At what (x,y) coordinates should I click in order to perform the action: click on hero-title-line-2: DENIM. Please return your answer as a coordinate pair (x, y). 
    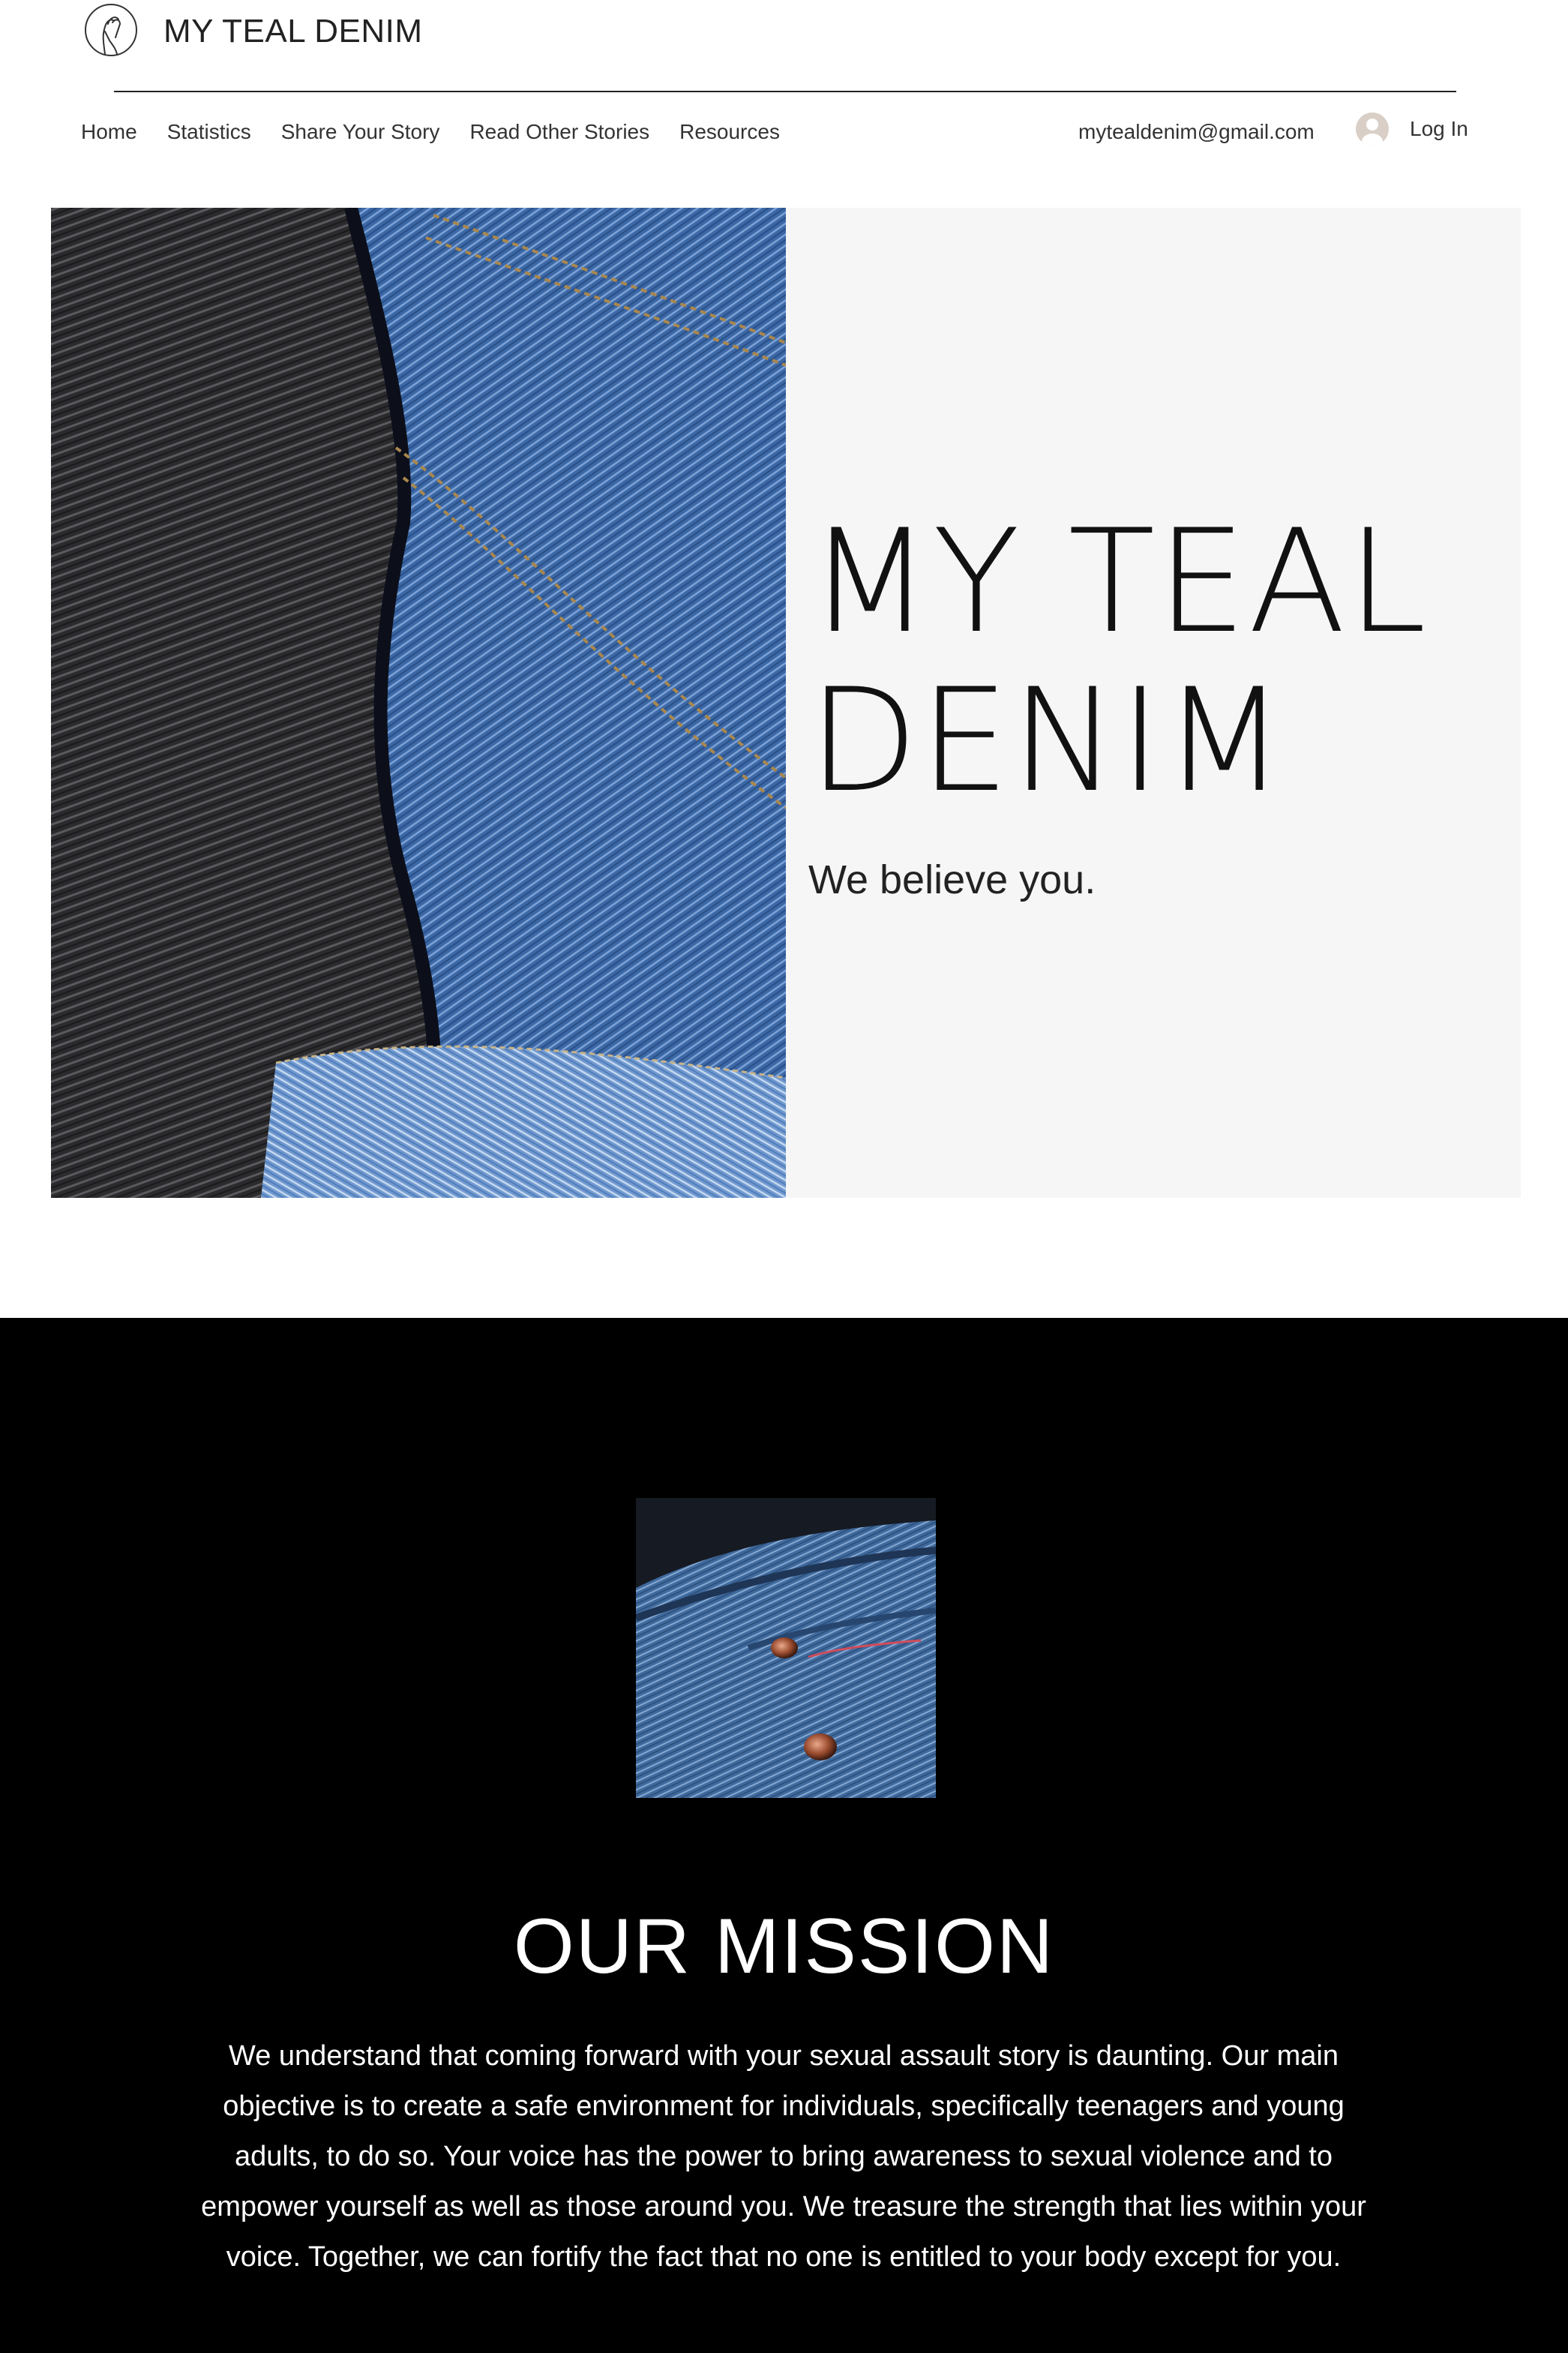
    Looking at the image, I should click on (1048, 741).